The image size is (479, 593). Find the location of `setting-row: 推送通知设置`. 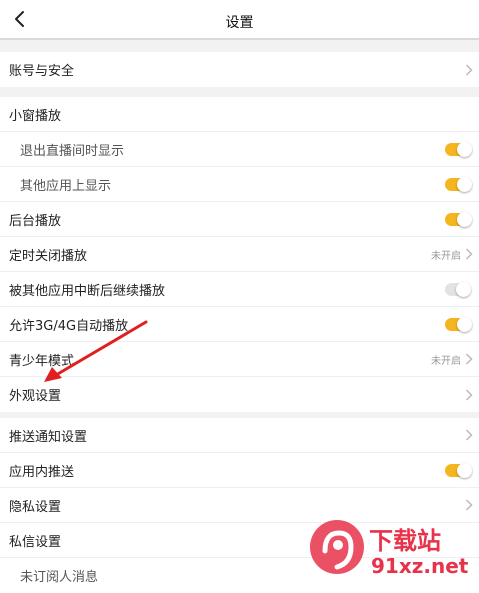

setting-row: 推送通知设置 is located at coordinates (239, 435).